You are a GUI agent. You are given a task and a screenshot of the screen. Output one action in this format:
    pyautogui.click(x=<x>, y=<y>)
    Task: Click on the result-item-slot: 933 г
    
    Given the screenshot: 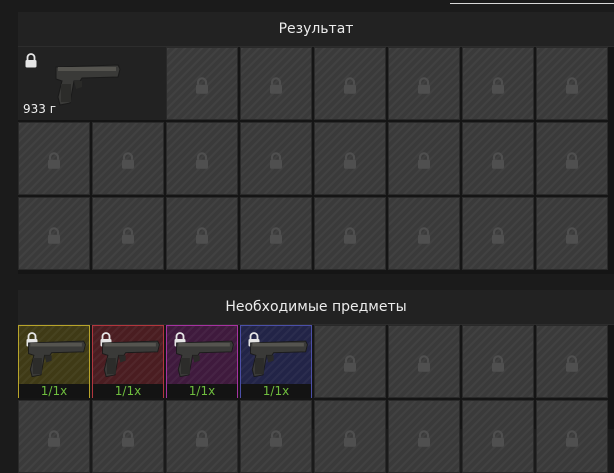 What is the action you would take?
    pyautogui.click(x=92, y=83)
    